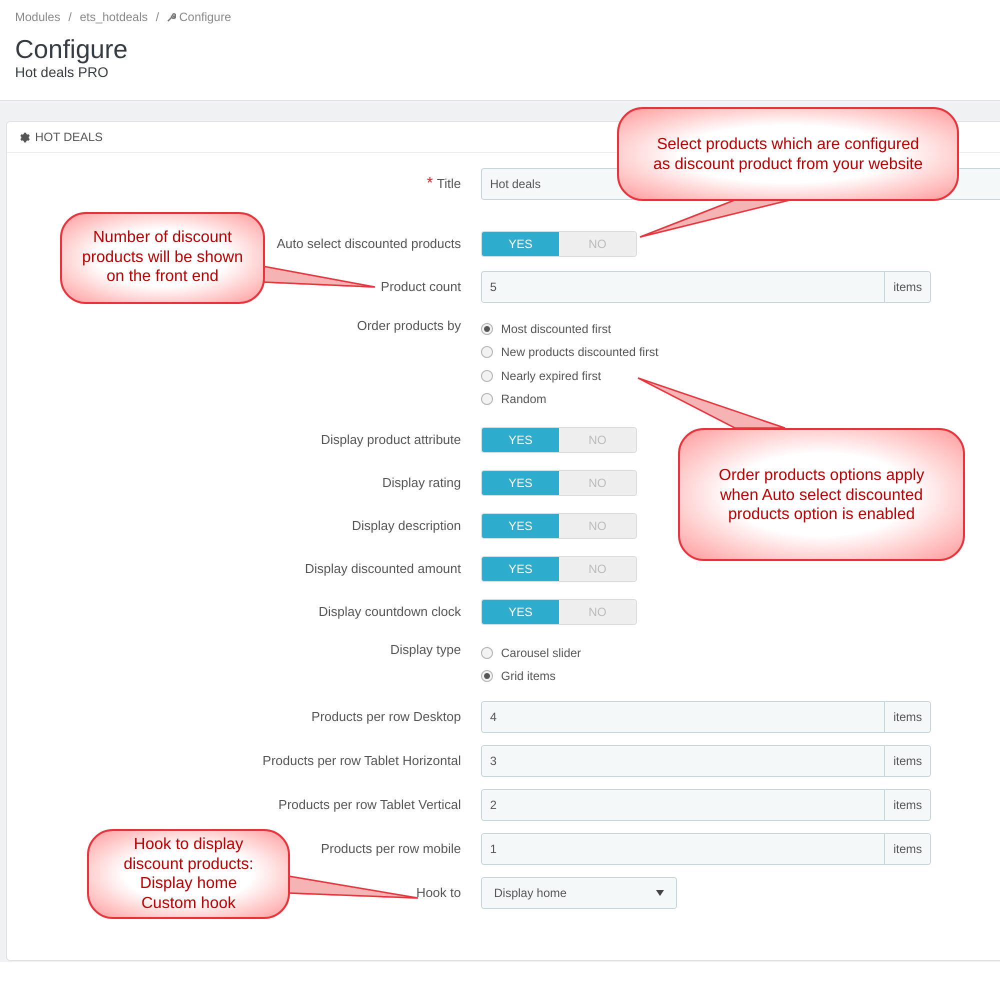  Describe the element at coordinates (390, 440) in the screenshot. I see `field-label: Display product attribute` at that location.